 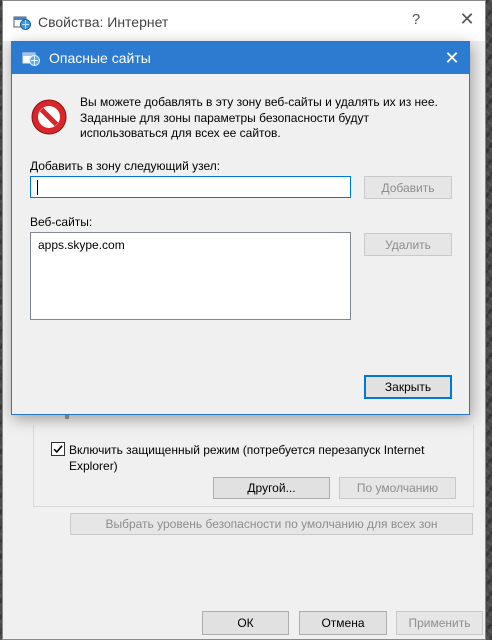 I want to click on apply-button: Применить, so click(x=439, y=623).